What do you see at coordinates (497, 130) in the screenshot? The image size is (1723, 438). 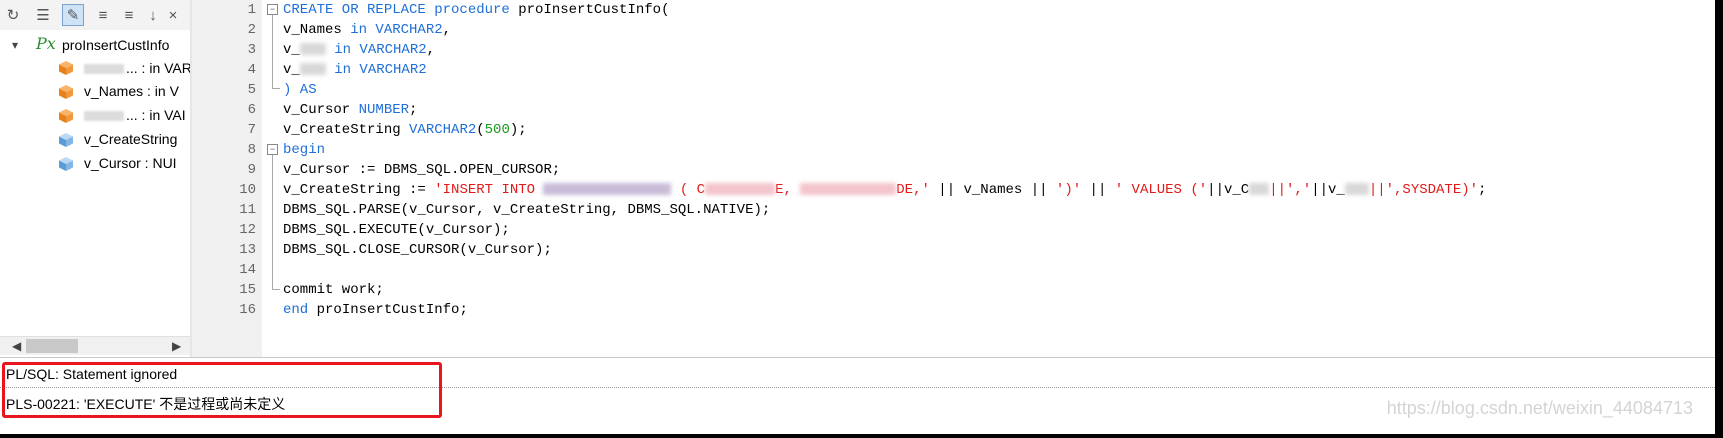 I see `number-literal: 500` at bounding box center [497, 130].